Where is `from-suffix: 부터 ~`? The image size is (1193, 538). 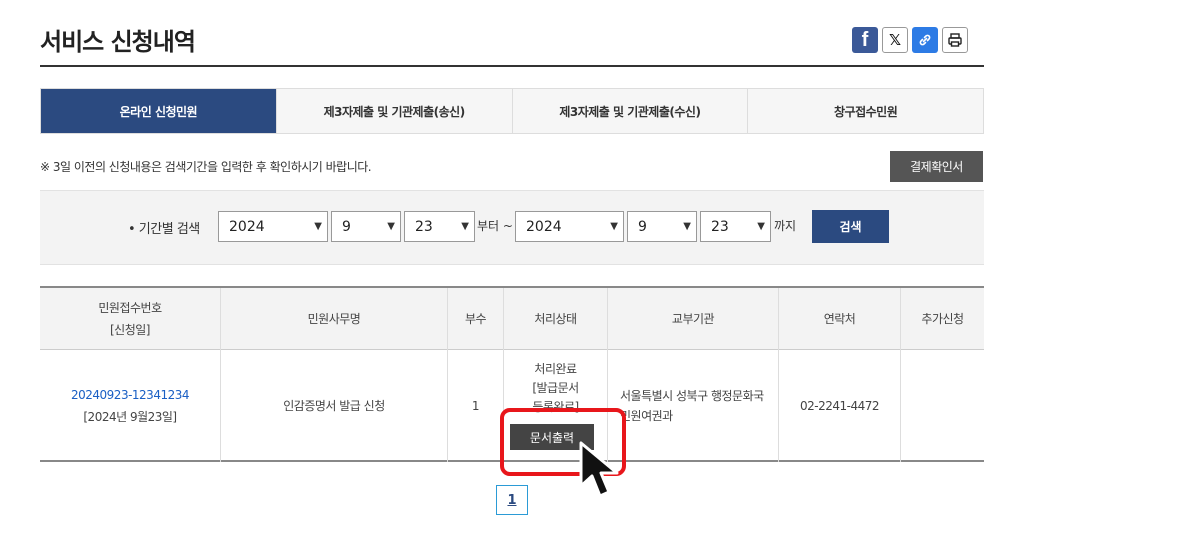
from-suffix: 부터 ~ is located at coordinates (495, 226).